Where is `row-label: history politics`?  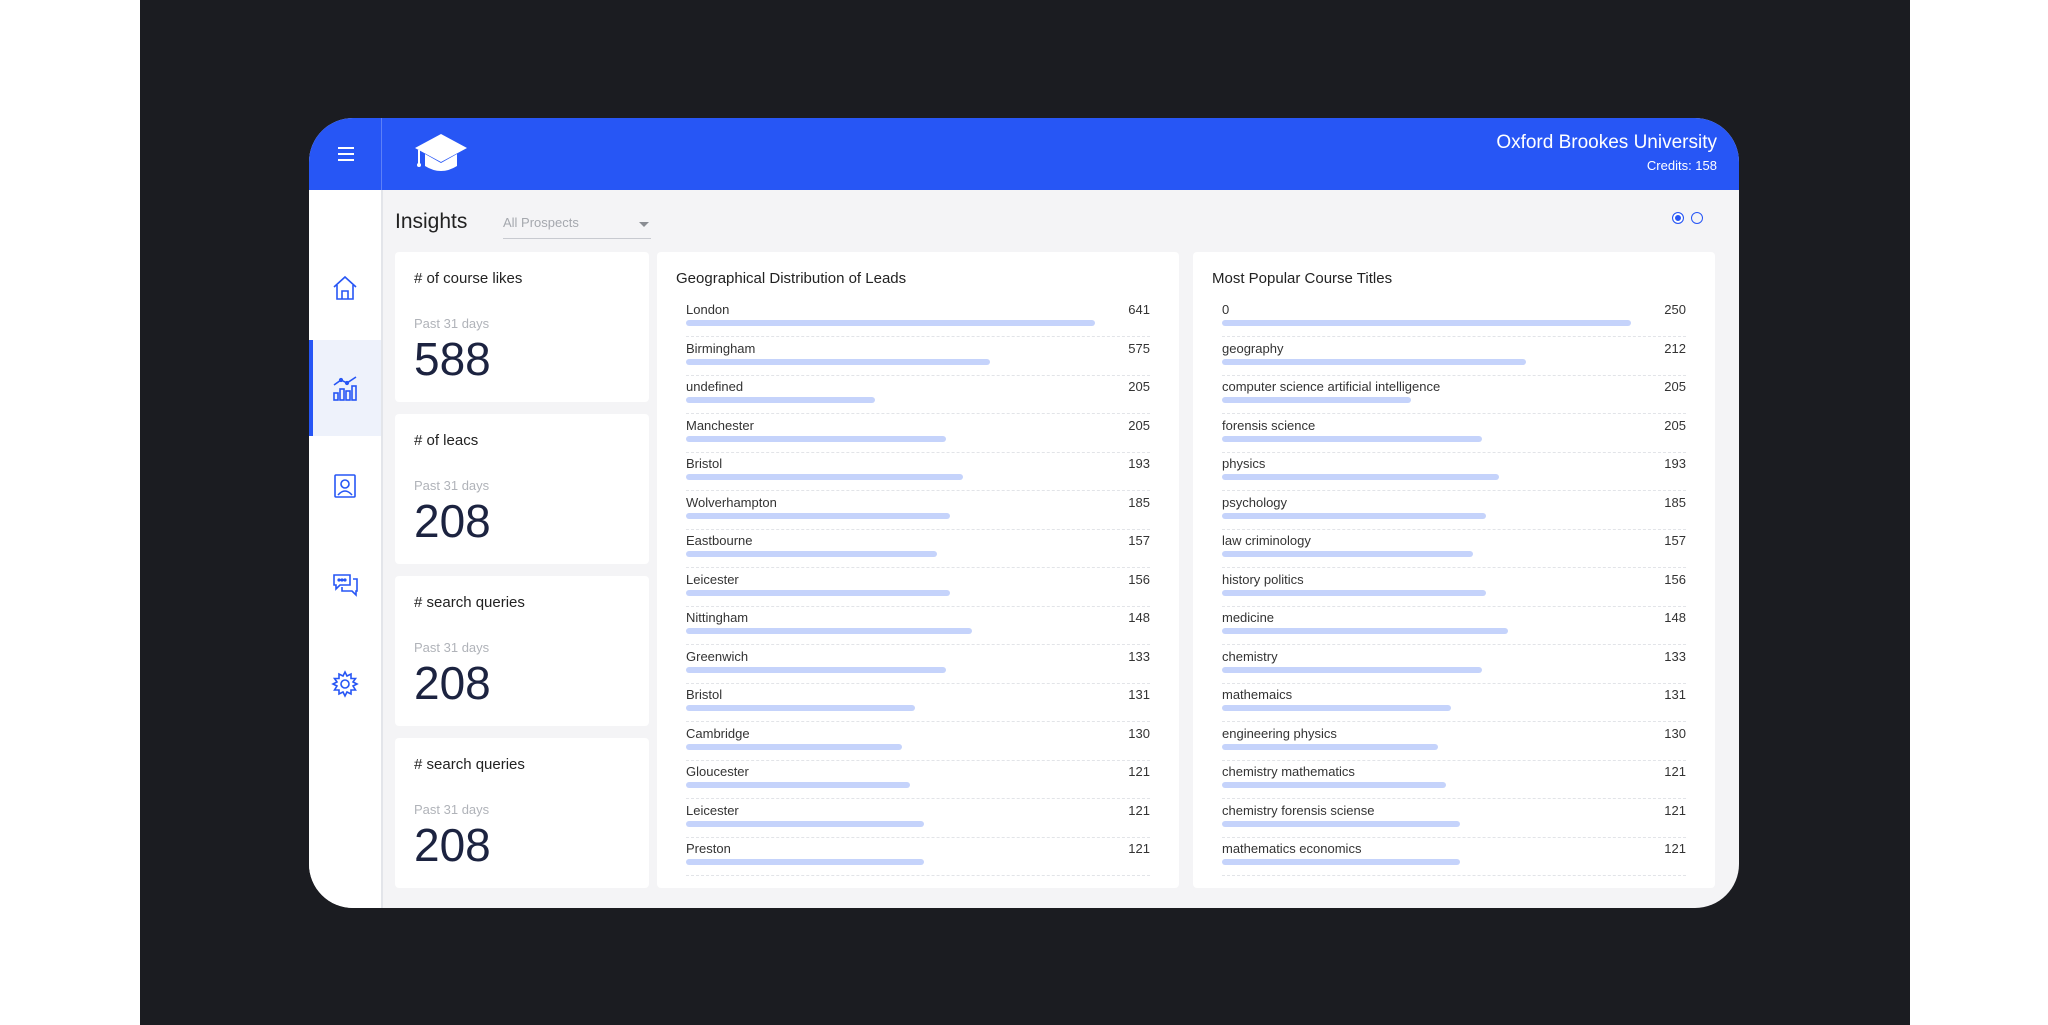 row-label: history politics is located at coordinates (1263, 579).